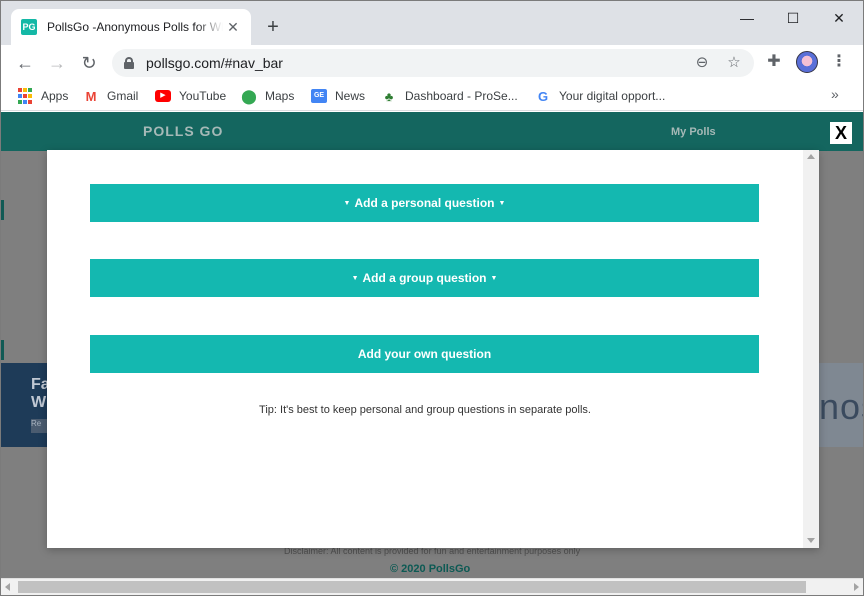  I want to click on dashboard-leaf-icon: ♣, so click(389, 96).